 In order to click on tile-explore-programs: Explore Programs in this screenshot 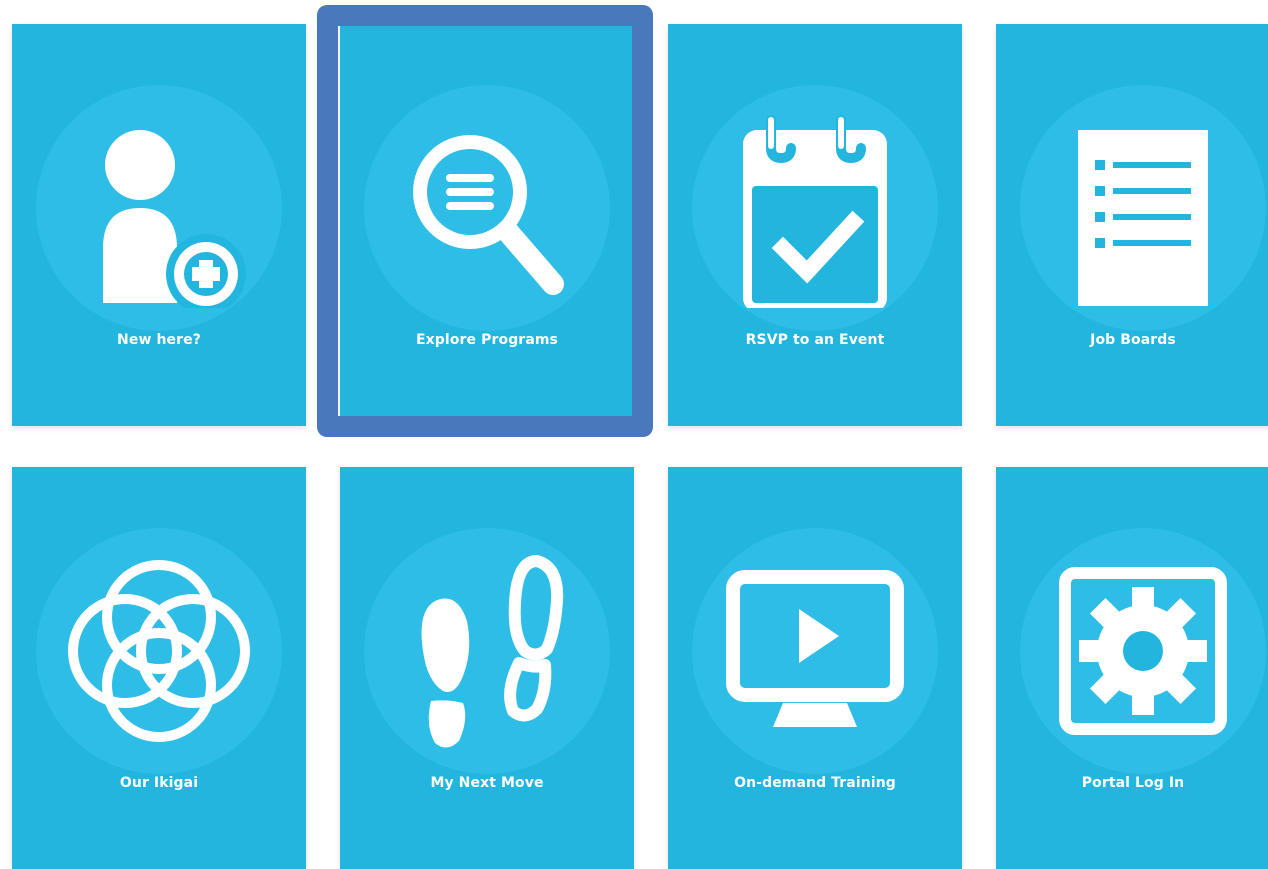, I will do `click(487, 225)`.